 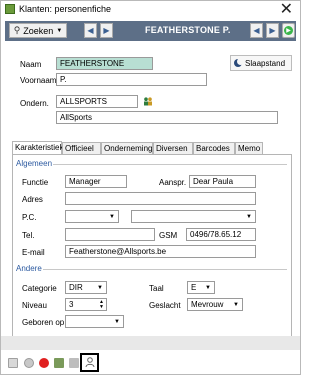 I want to click on close-icon: ✕, so click(x=286, y=9).